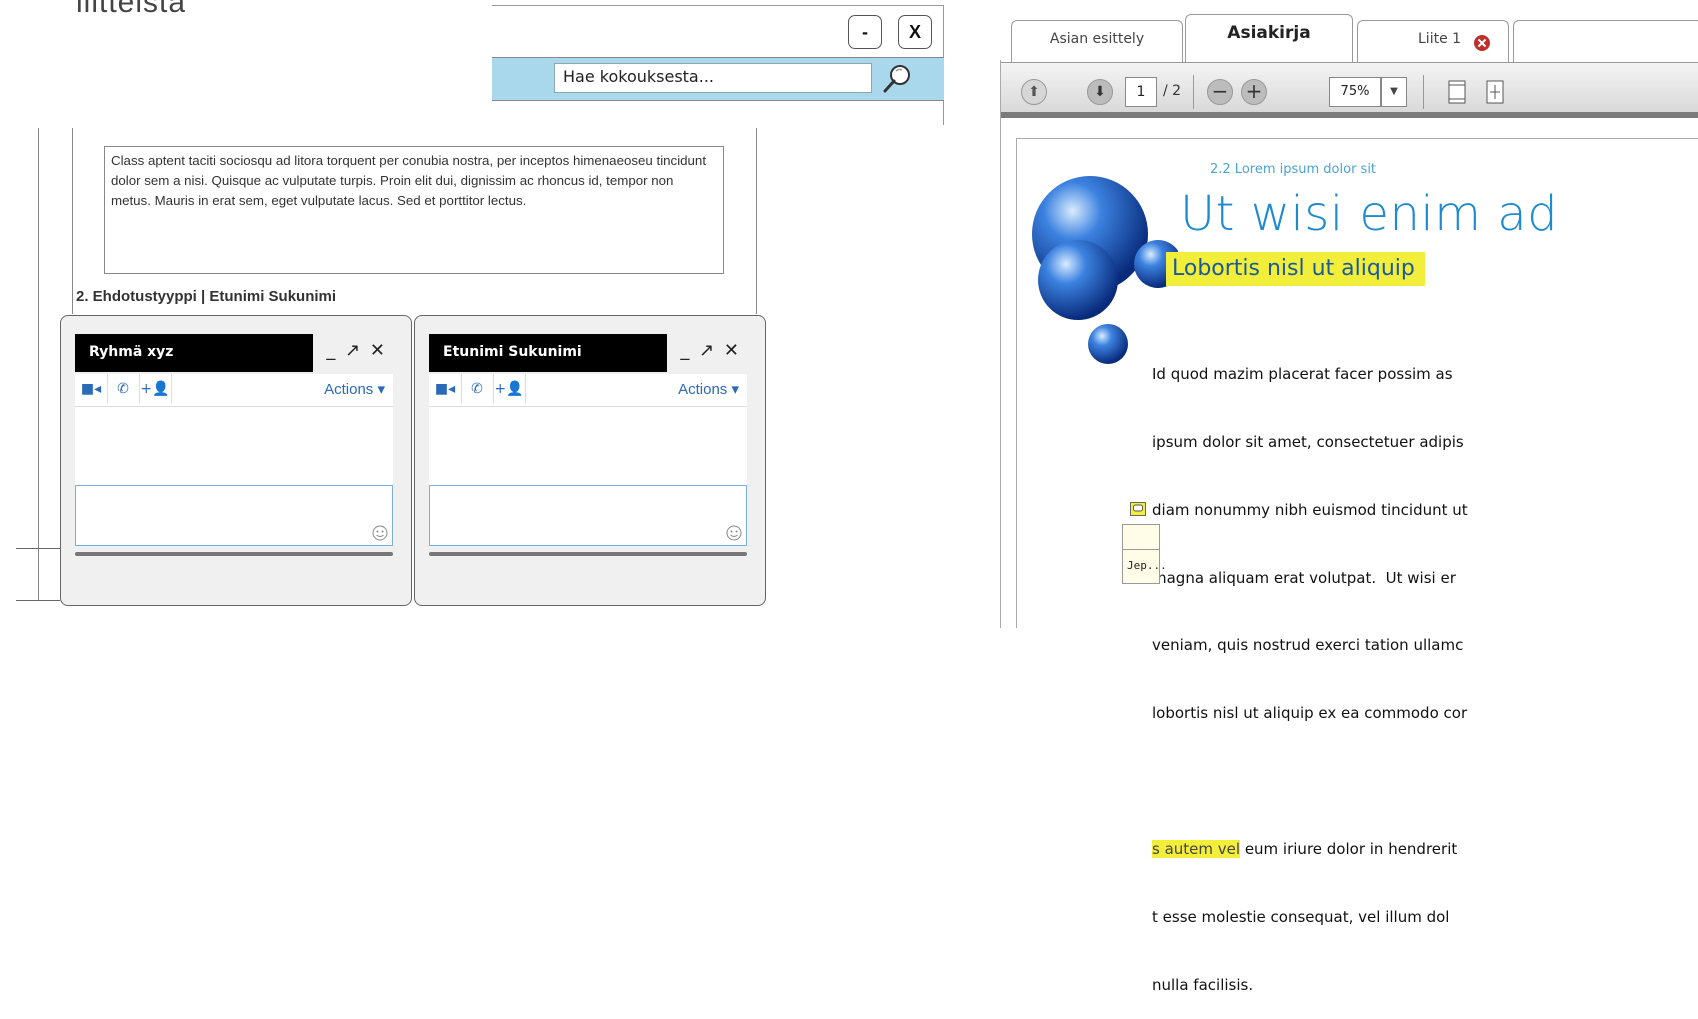 This screenshot has height=1019, width=1698. I want to click on tab-bar: Asian esittely Asiakirja Liite 1, so click(1349, 31).